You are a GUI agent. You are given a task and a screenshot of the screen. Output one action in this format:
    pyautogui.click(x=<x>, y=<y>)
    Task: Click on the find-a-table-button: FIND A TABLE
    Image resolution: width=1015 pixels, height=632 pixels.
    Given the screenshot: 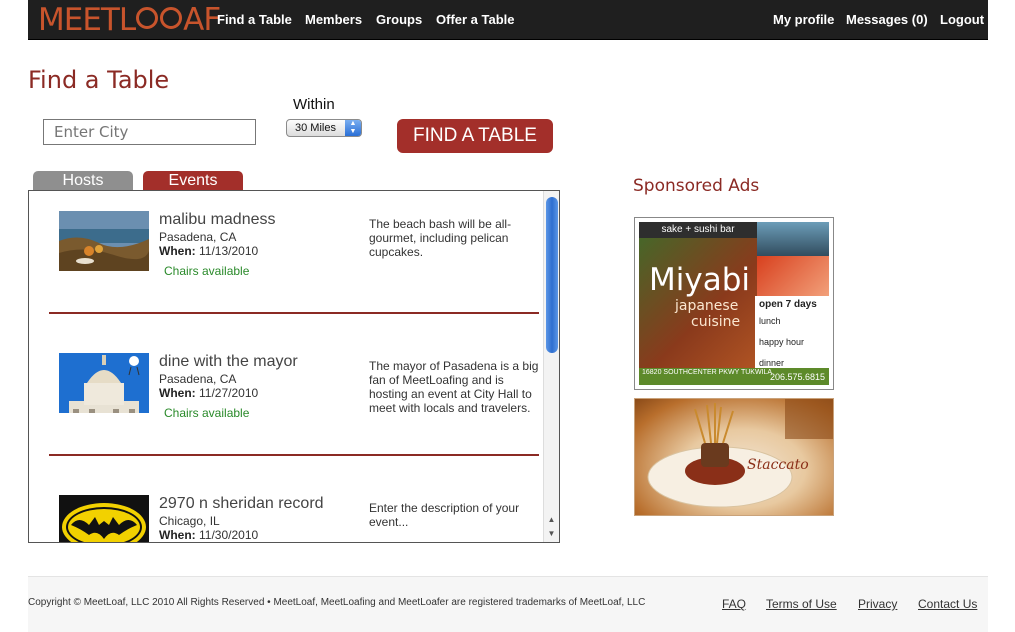 What is the action you would take?
    pyautogui.click(x=475, y=136)
    